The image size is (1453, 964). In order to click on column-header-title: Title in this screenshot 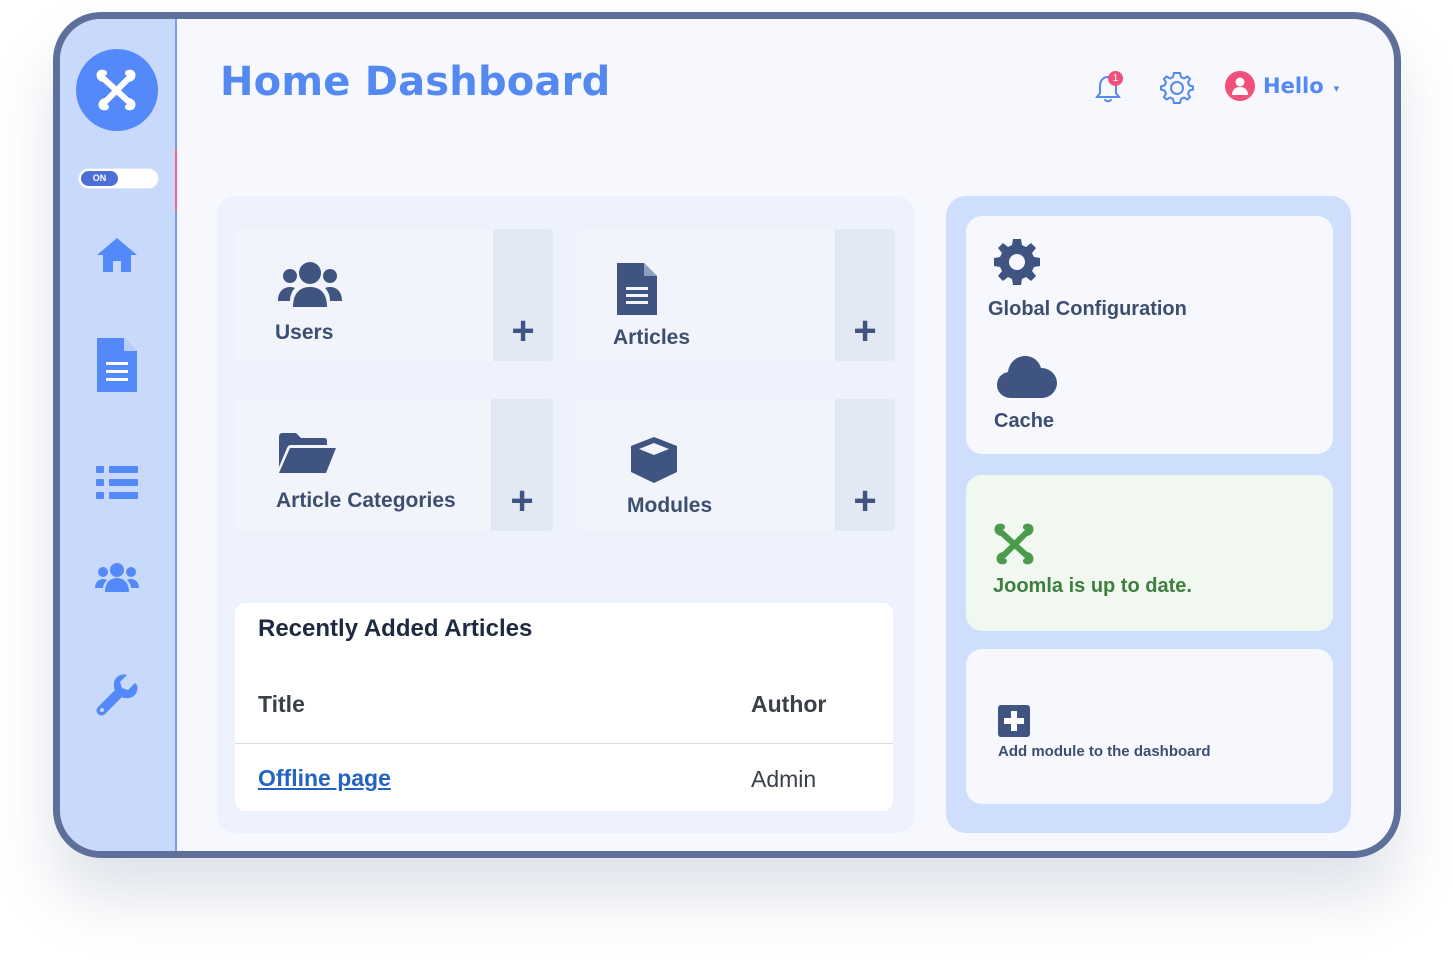, I will do `click(281, 704)`.